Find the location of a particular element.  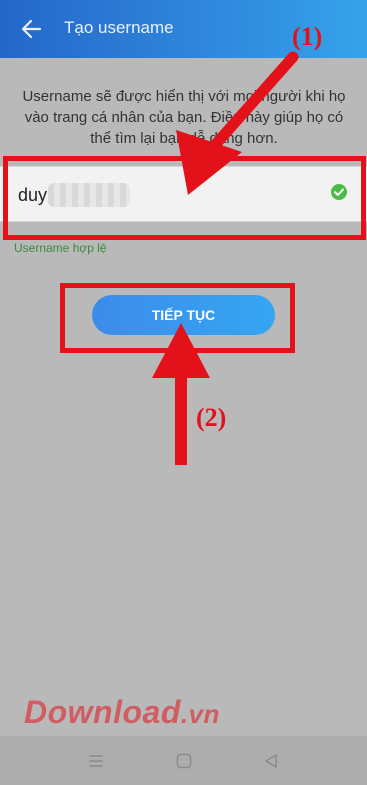

watermark-logo: Download.vn is located at coordinates (122, 712).